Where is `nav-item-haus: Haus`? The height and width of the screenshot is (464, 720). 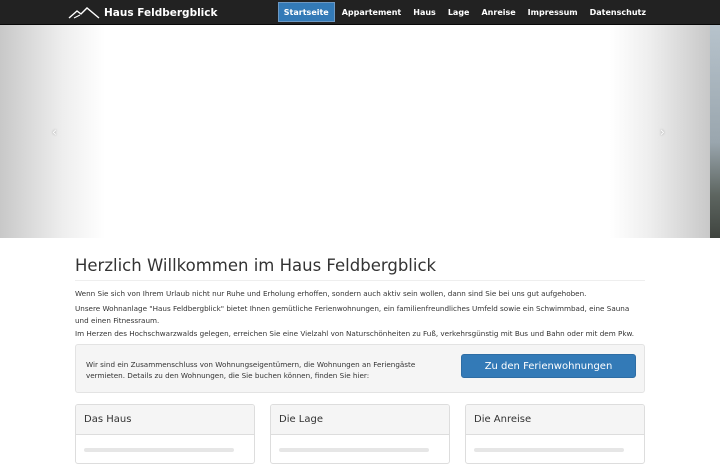 nav-item-haus: Haus is located at coordinates (424, 12).